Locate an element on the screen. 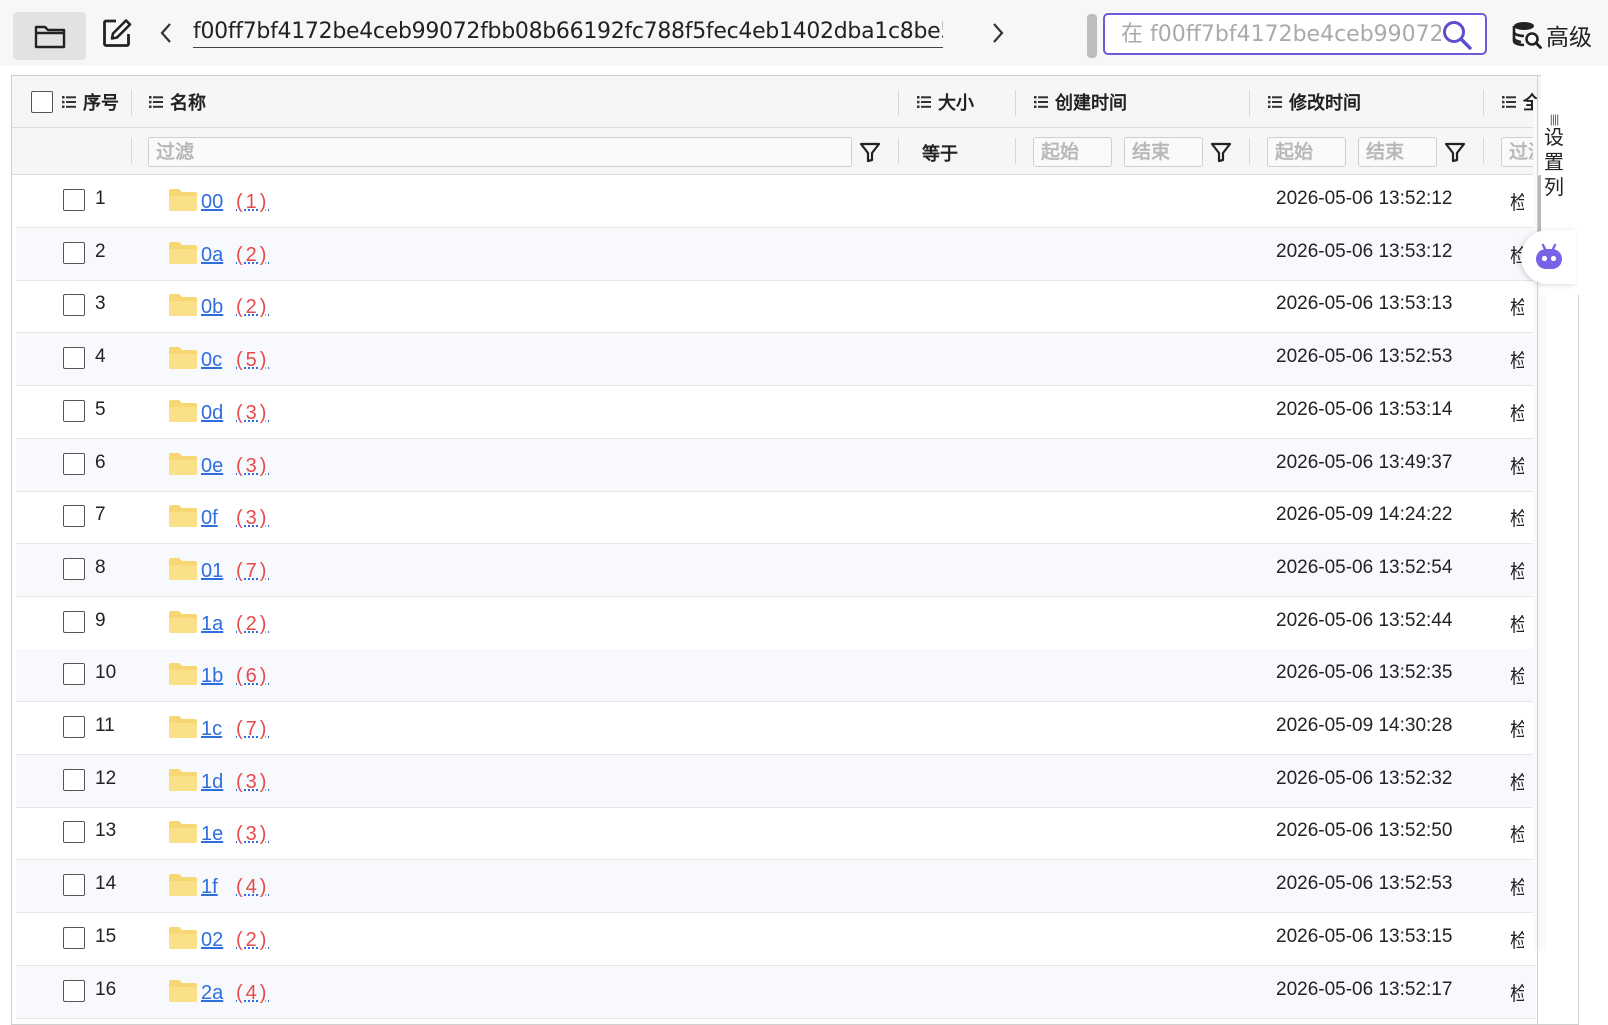 The width and height of the screenshot is (1608, 1025). folder-name-link: 0e is located at coordinates (212, 466).